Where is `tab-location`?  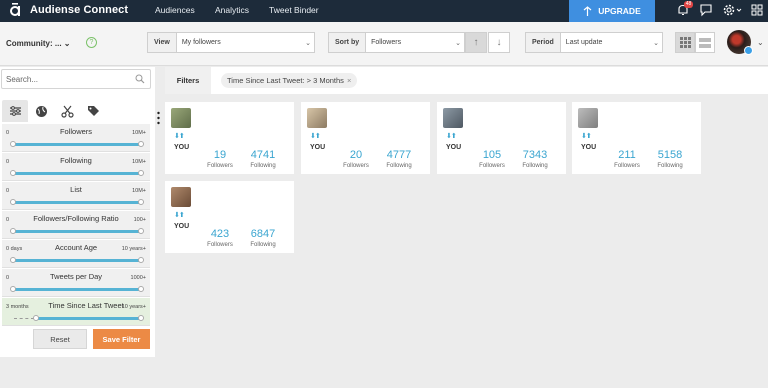 tab-location is located at coordinates (41, 111).